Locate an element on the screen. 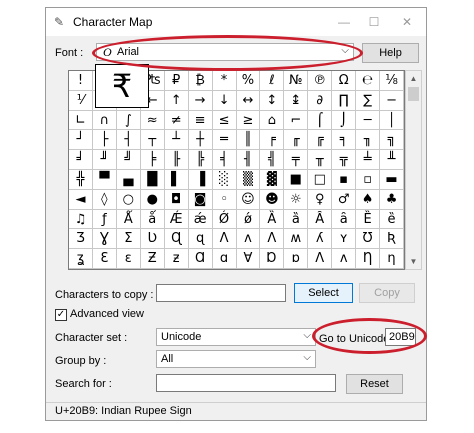 This screenshot has height=433, width=474. character-cell: ∑ is located at coordinates (368, 100).